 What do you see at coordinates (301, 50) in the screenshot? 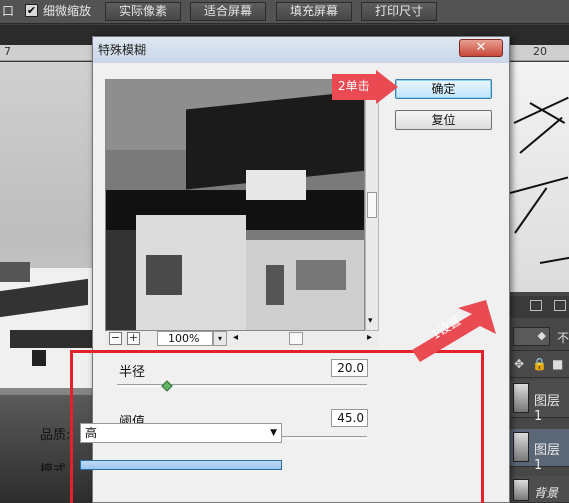
I see `dialog-title-bar: 特殊模糊 ✕` at bounding box center [301, 50].